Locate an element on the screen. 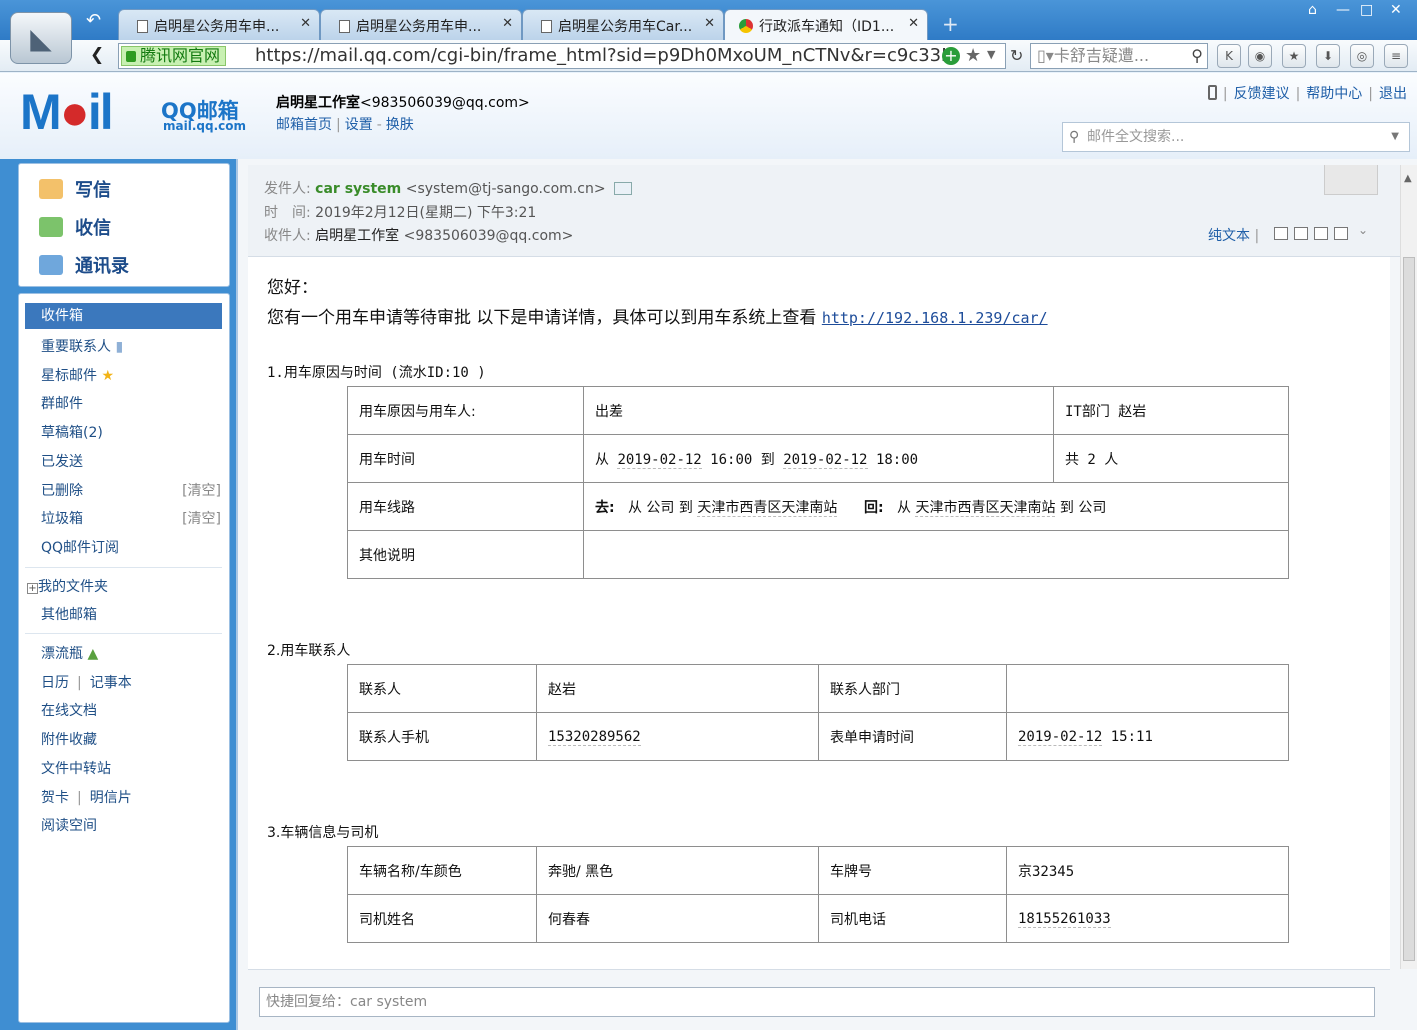  car-system-link: http://192.168.1.239/car/ is located at coordinates (935, 318).